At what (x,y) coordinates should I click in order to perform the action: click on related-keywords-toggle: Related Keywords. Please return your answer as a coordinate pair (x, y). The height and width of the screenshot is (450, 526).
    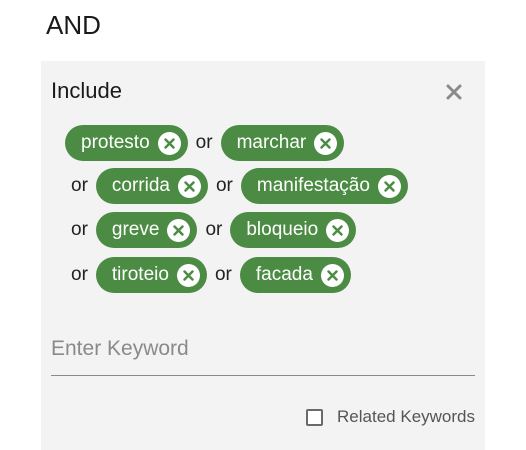
    Looking at the image, I should click on (390, 417).